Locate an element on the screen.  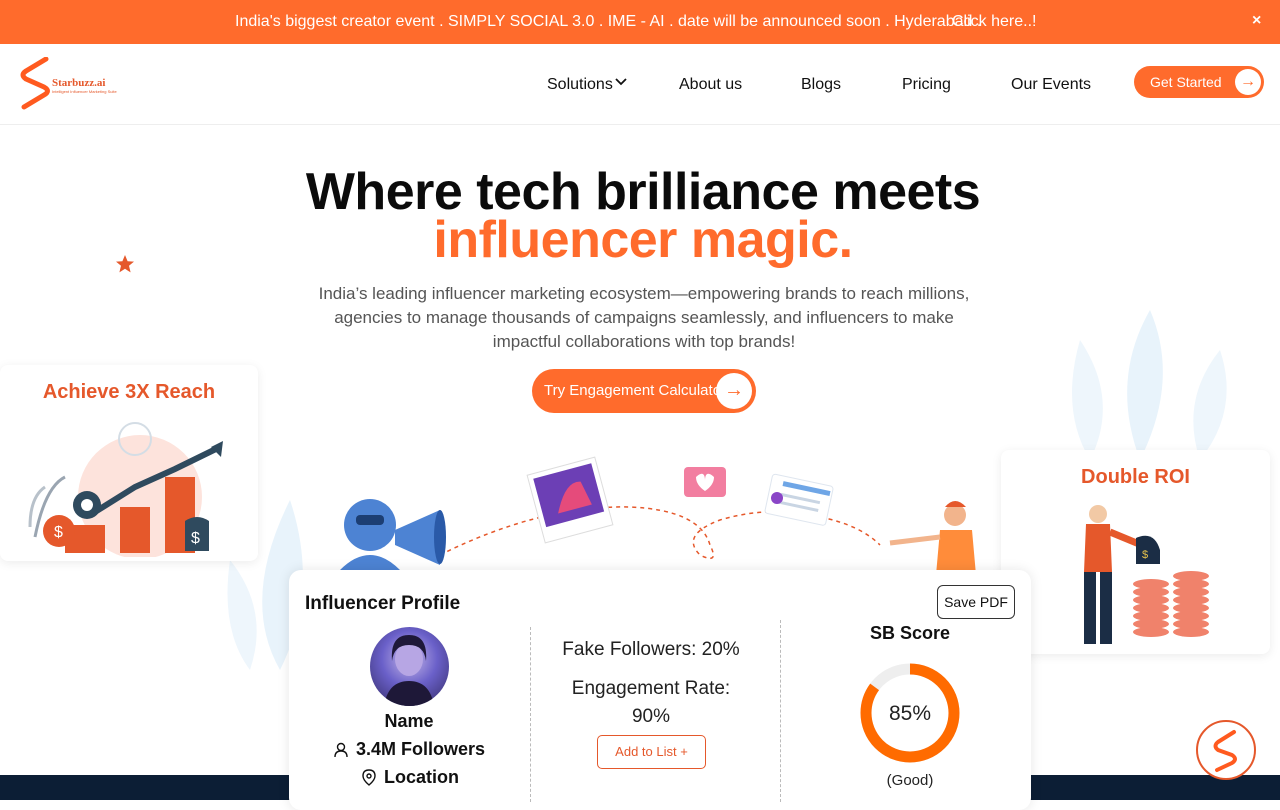
nav-solutions: Solutions is located at coordinates (580, 85).